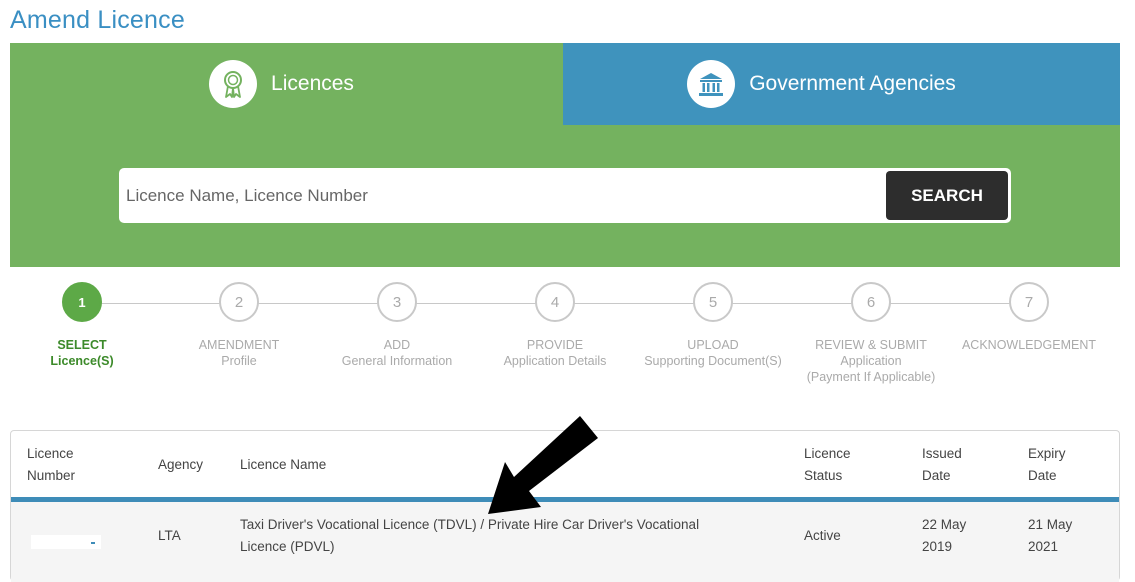 The height and width of the screenshot is (582, 1135). I want to click on step-7-label: ACKNOWLEDGEMENT, so click(1029, 345).